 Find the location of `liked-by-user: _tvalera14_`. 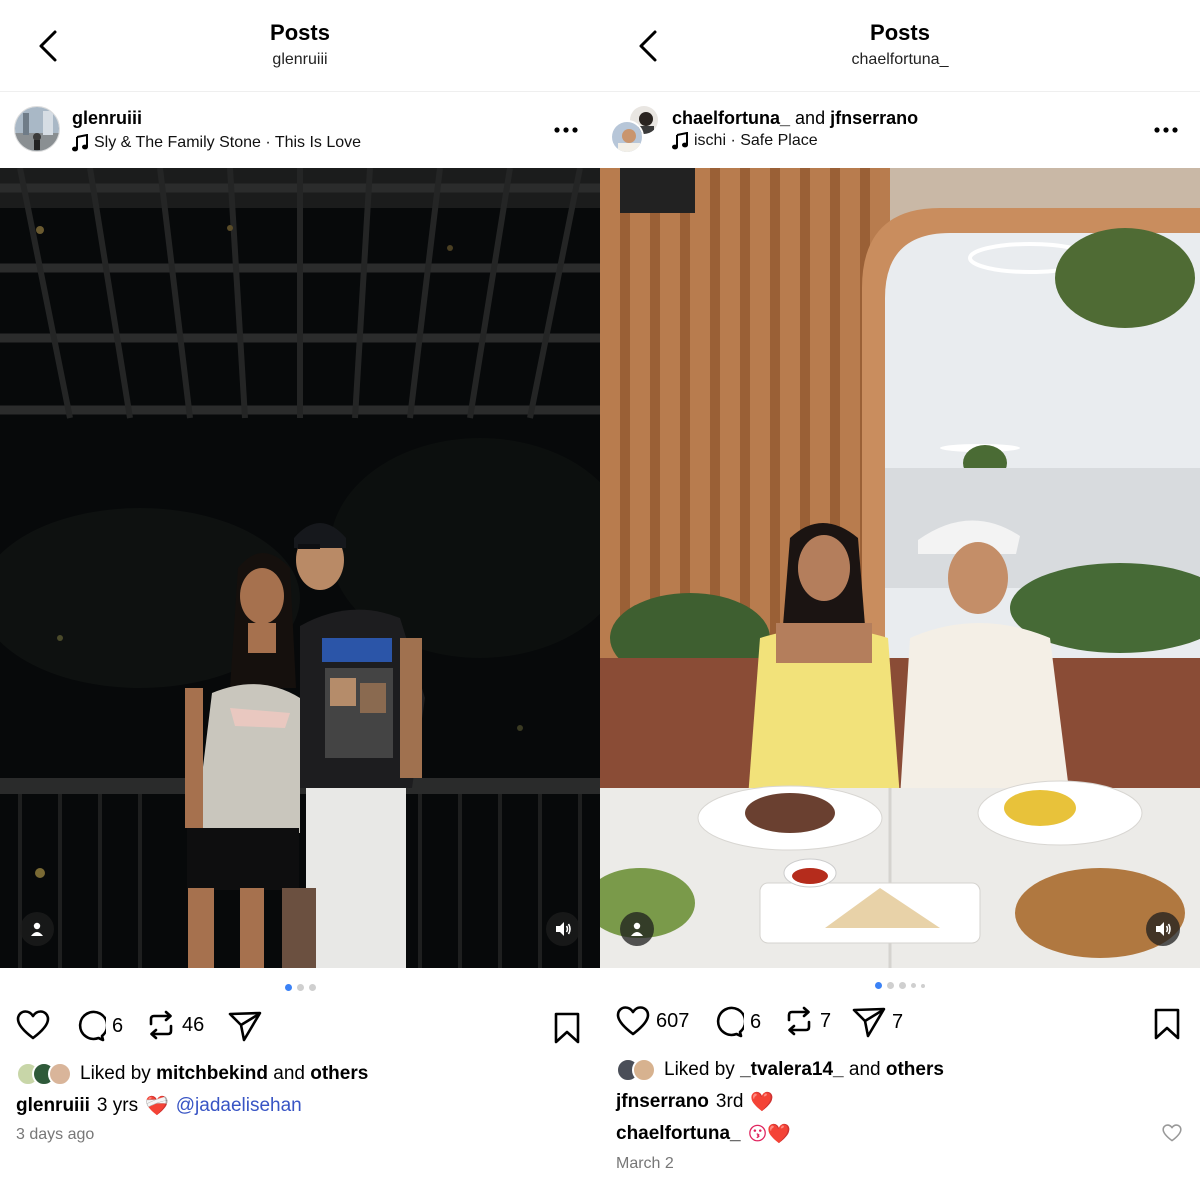

liked-by-user: _tvalera14_ is located at coordinates (792, 1070).